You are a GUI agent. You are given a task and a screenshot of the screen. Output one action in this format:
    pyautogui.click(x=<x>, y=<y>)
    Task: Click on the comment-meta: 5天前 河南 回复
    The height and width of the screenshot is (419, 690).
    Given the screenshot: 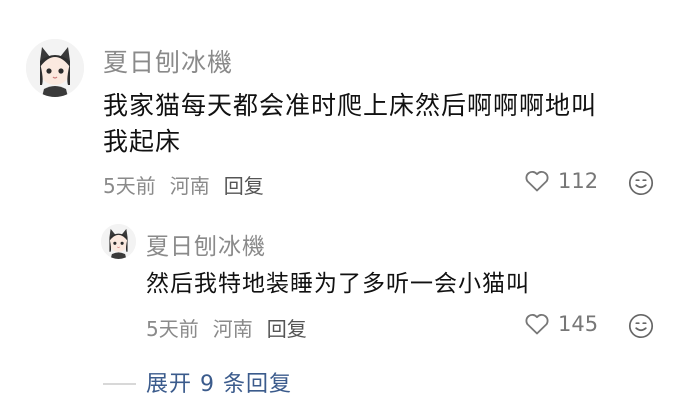 What is the action you would take?
    pyautogui.click(x=183, y=184)
    